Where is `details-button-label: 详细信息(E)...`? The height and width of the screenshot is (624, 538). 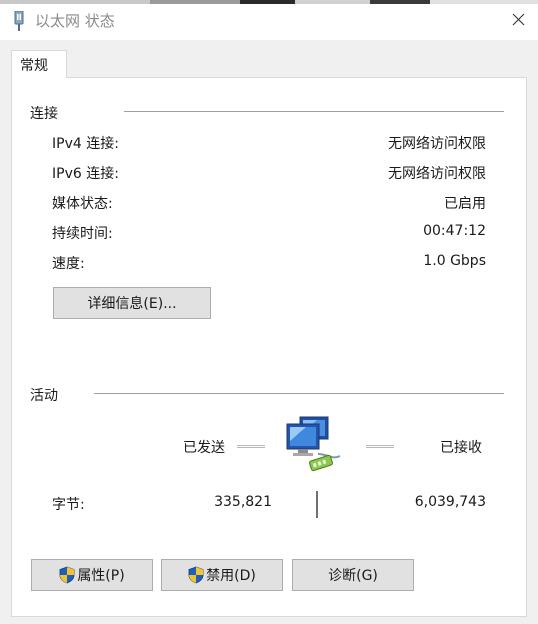 details-button-label: 详细信息(E)... is located at coordinates (132, 304).